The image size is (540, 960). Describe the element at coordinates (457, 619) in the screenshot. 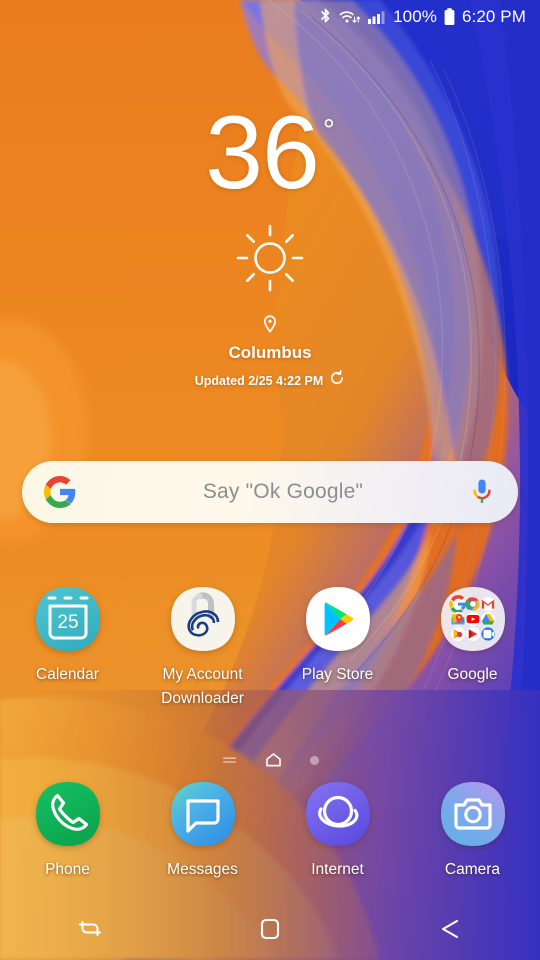

I see `folder-app-maps` at that location.